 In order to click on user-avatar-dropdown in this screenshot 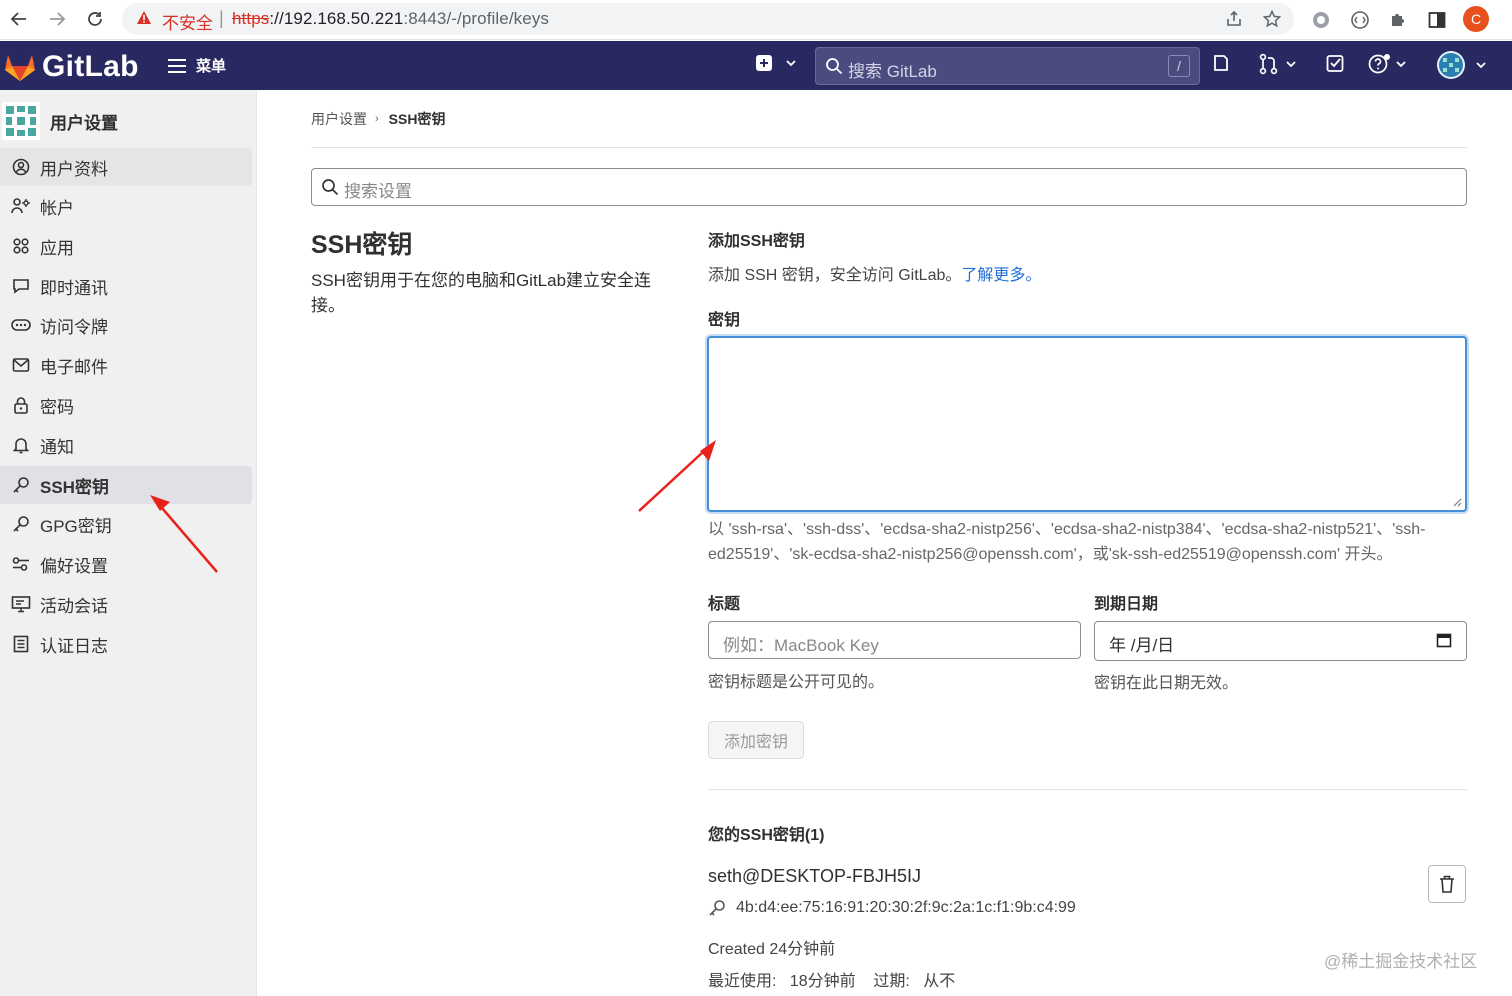, I will do `click(1462, 65)`.